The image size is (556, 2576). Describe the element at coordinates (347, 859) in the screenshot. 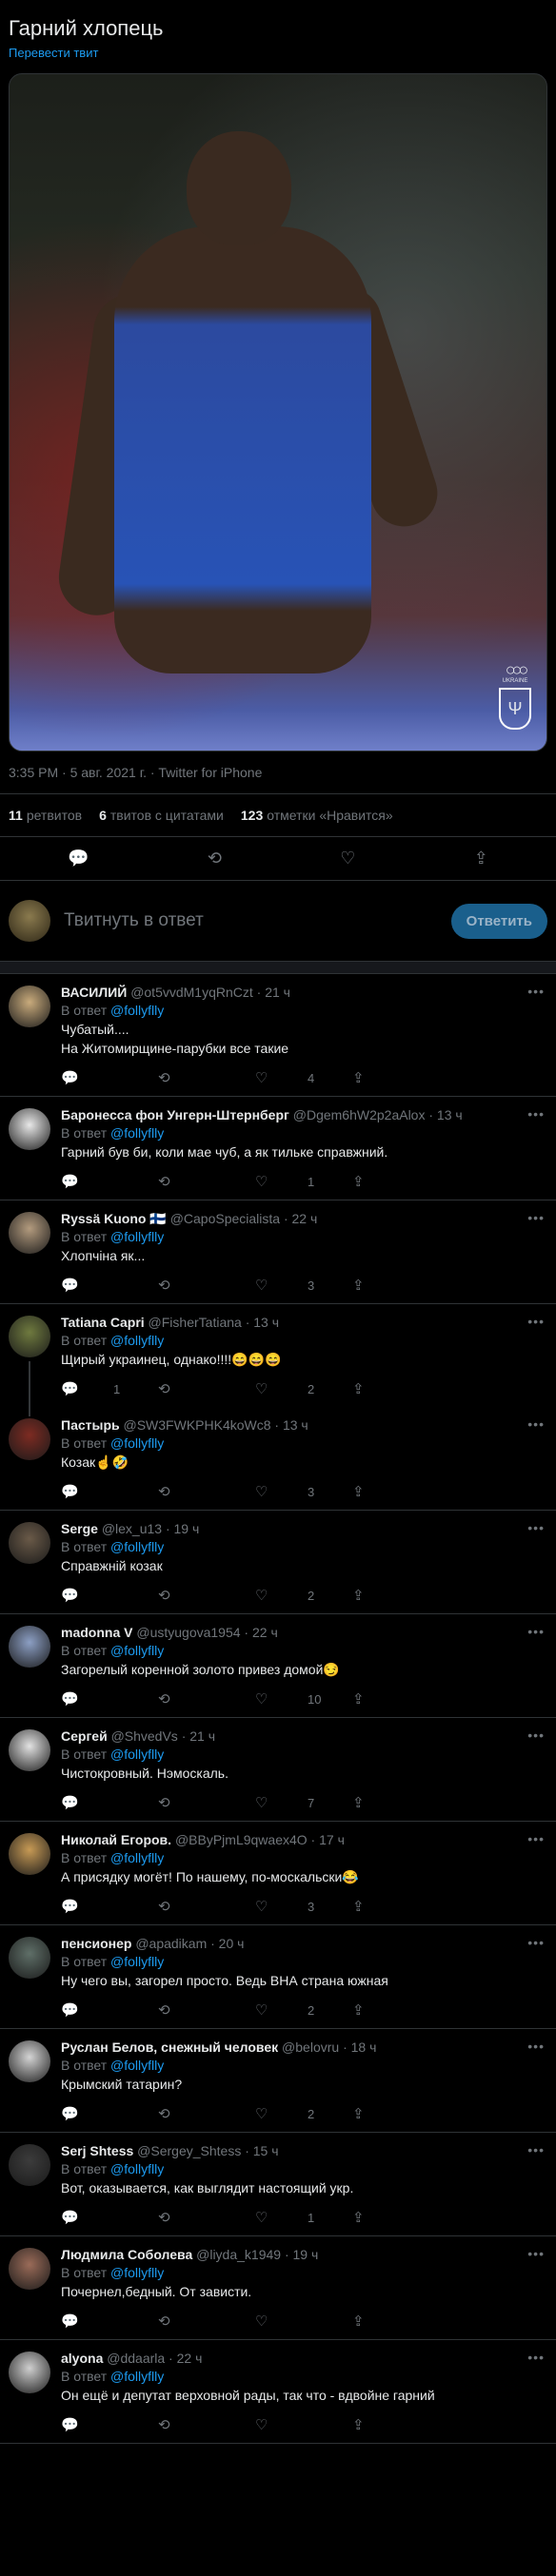

I see `like-icon: ♡` at that location.